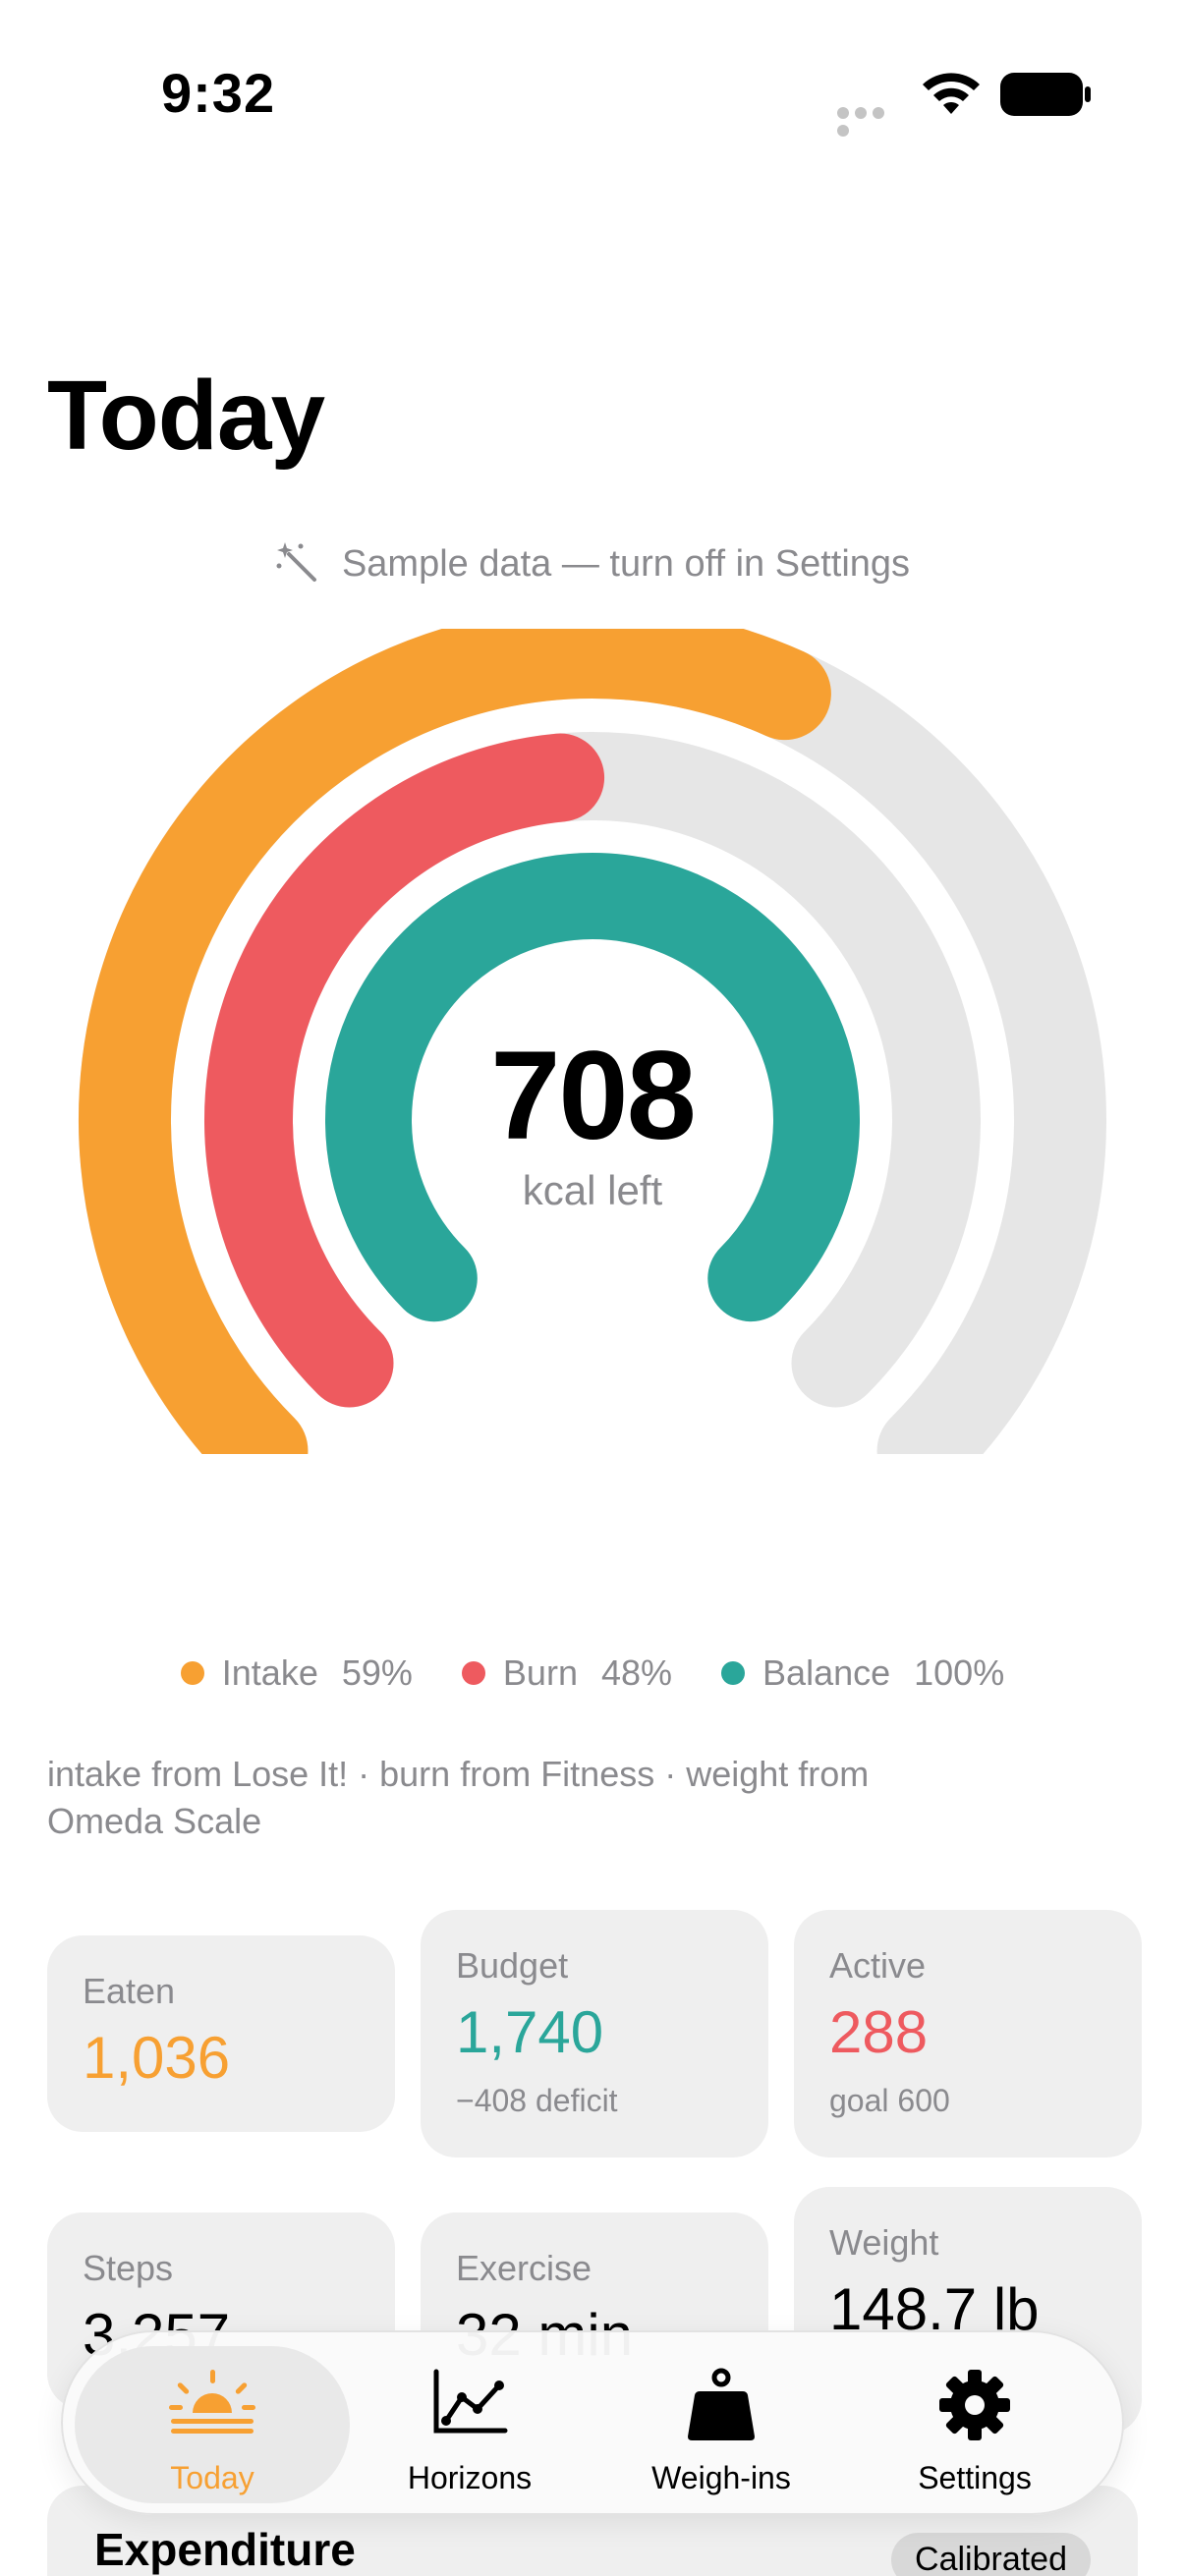 Image resolution: width=1185 pixels, height=2576 pixels. I want to click on legend-percent: 100%, so click(960, 1672).